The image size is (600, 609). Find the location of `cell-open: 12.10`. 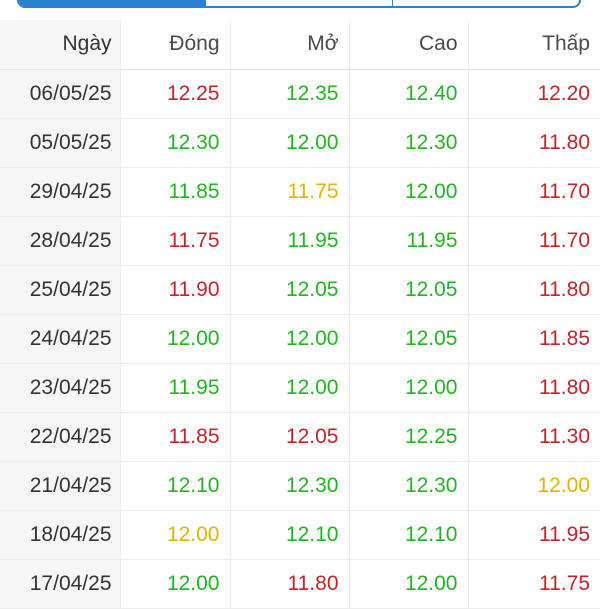

cell-open: 12.10 is located at coordinates (289, 535).